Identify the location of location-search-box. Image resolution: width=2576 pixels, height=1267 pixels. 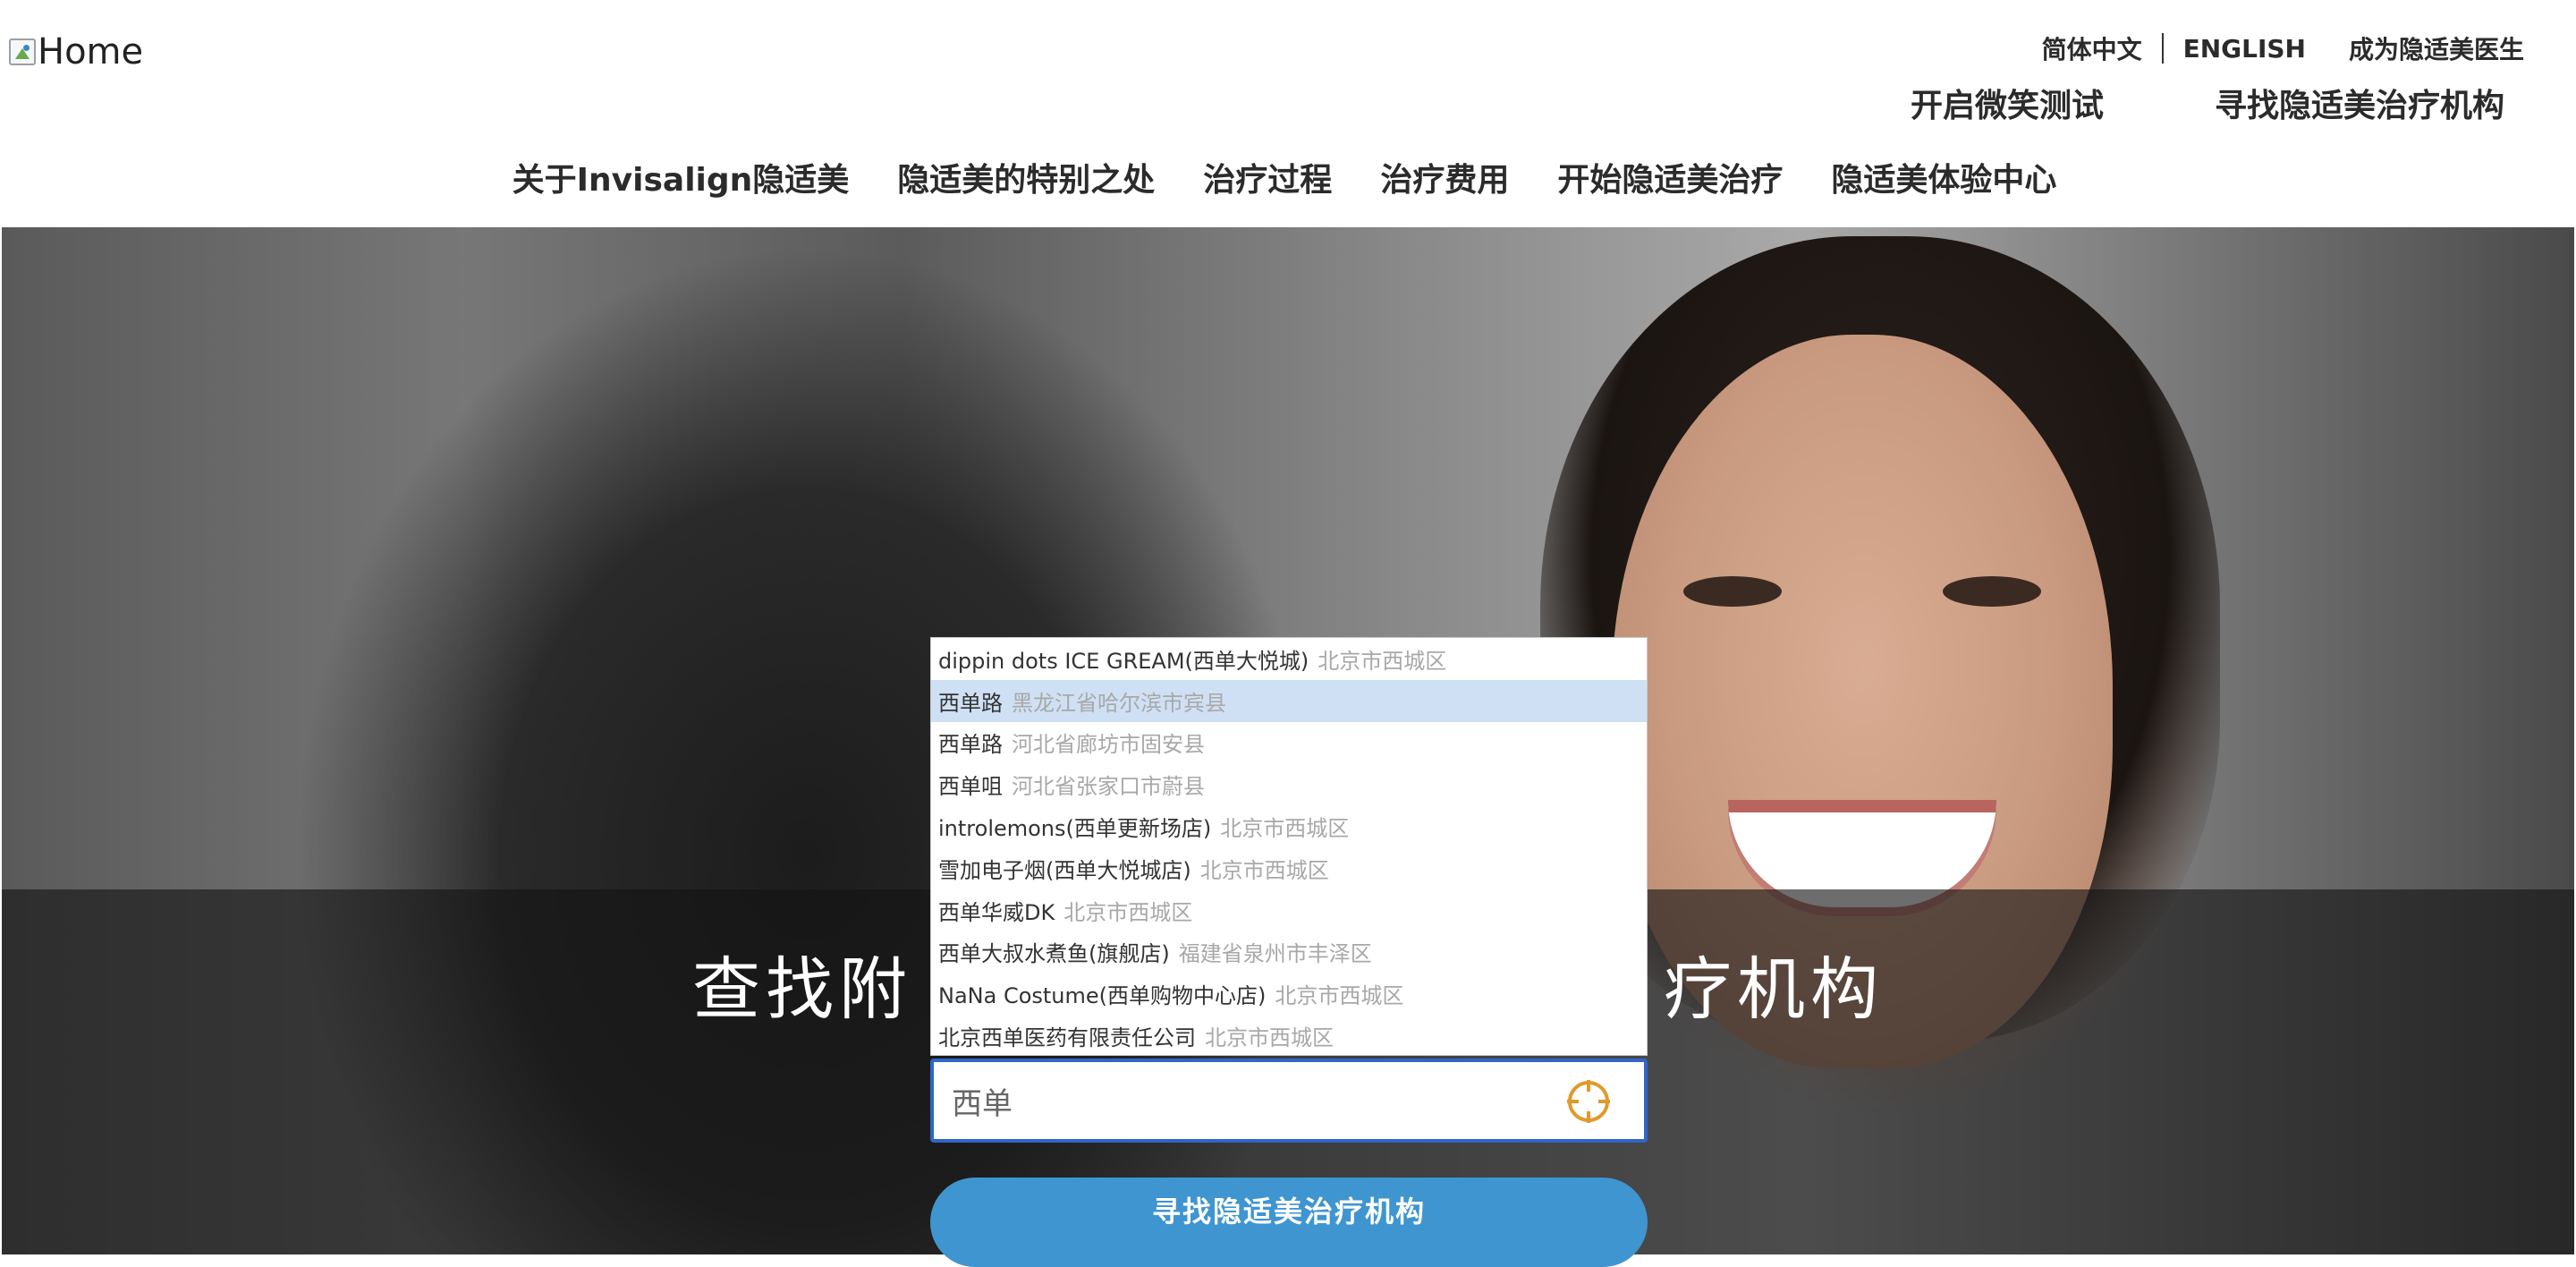
(1289, 1101).